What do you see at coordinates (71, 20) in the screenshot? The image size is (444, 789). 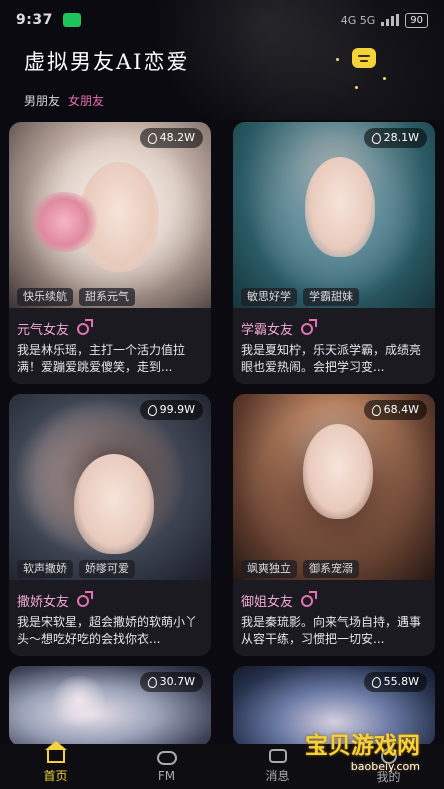 I see `wechat-icon` at bounding box center [71, 20].